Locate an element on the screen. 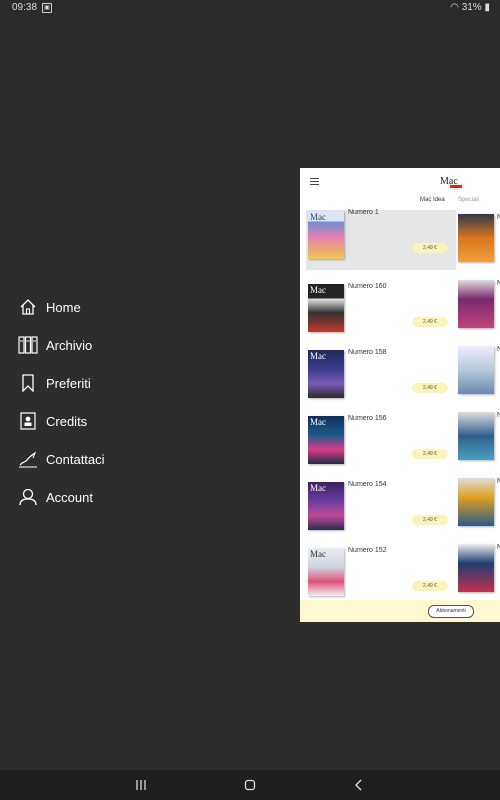  status-bar: 09:38 ▣ ◠ 31% ▮ is located at coordinates (250, 8).